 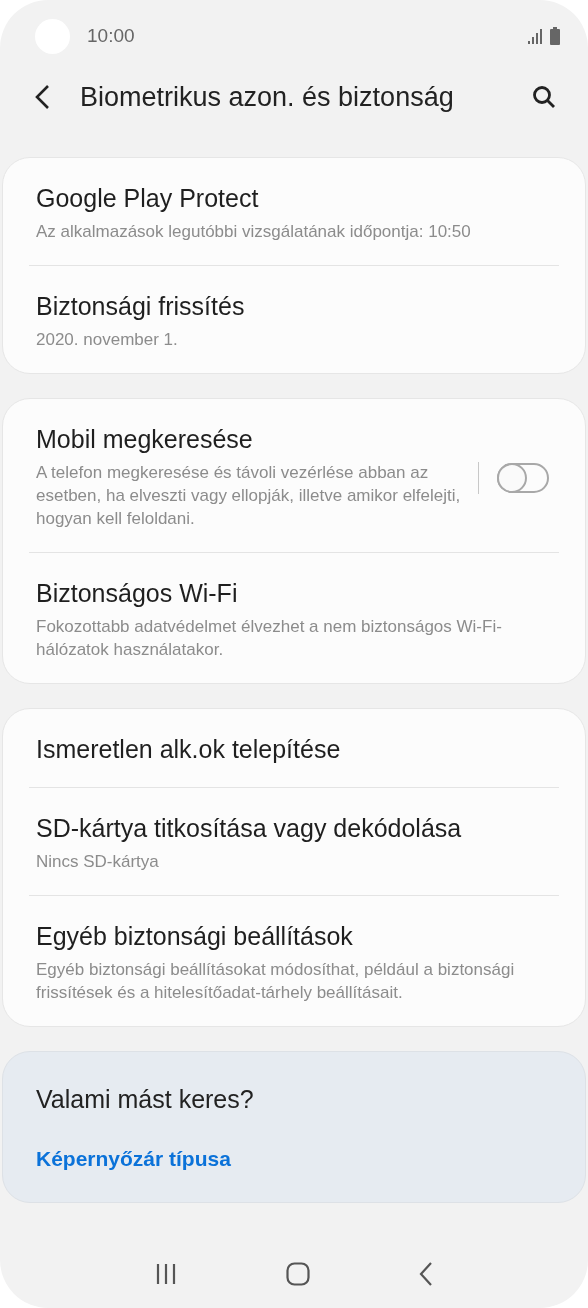 I want to click on settings-item: Mobil megkeresése A telefon megkeresése és távoli vezérlése abban az esetben, ha elveszti vagy ellopják, illetve amikor elfelejti, hogyan kell feloldani., so click(x=294, y=475).